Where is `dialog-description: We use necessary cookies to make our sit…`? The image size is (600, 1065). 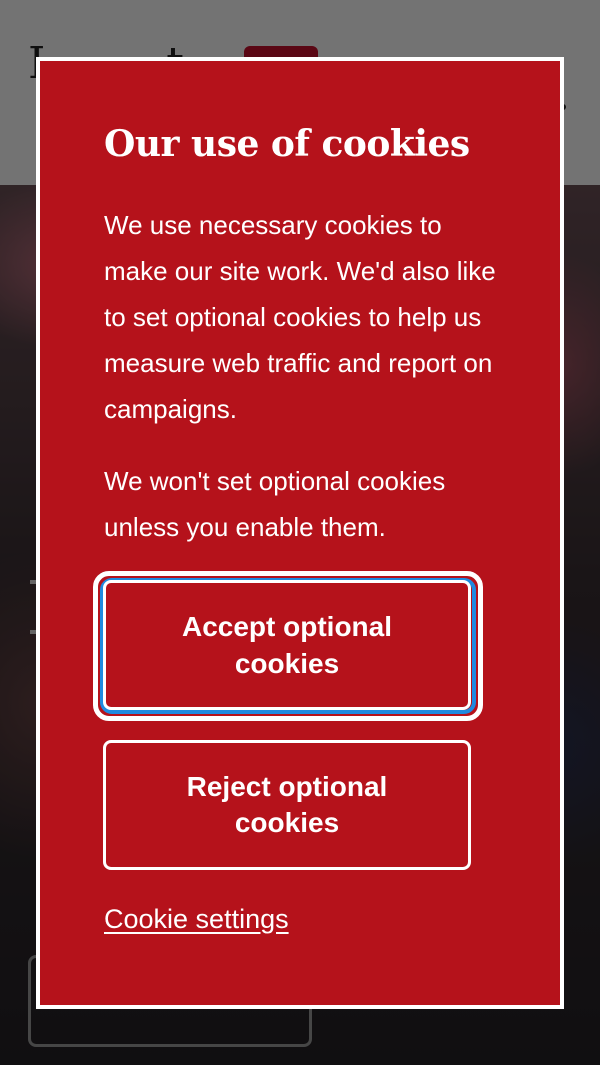
dialog-description: We use necessary cookies to make our sit… is located at coordinates (300, 317).